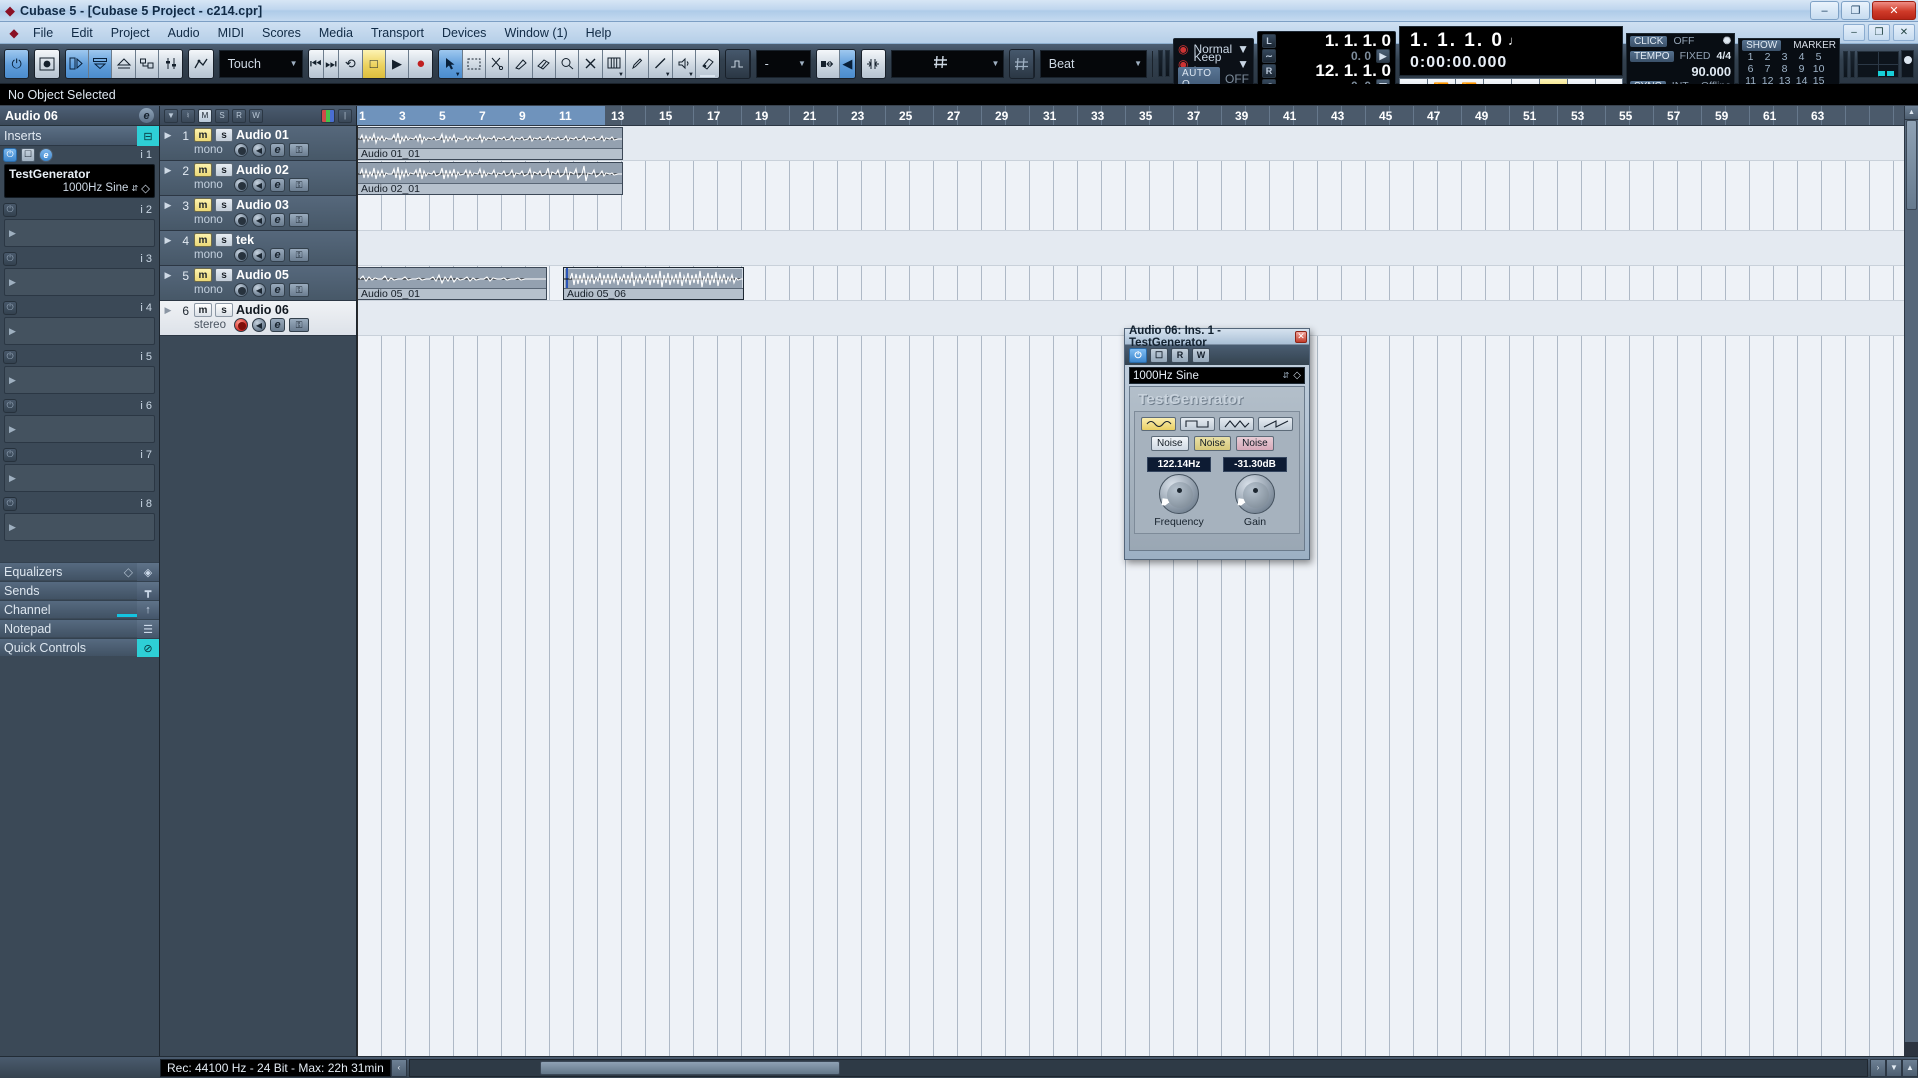 The width and height of the screenshot is (1918, 1078). What do you see at coordinates (203, 310) in the screenshot?
I see `track-6-mute-button: m` at bounding box center [203, 310].